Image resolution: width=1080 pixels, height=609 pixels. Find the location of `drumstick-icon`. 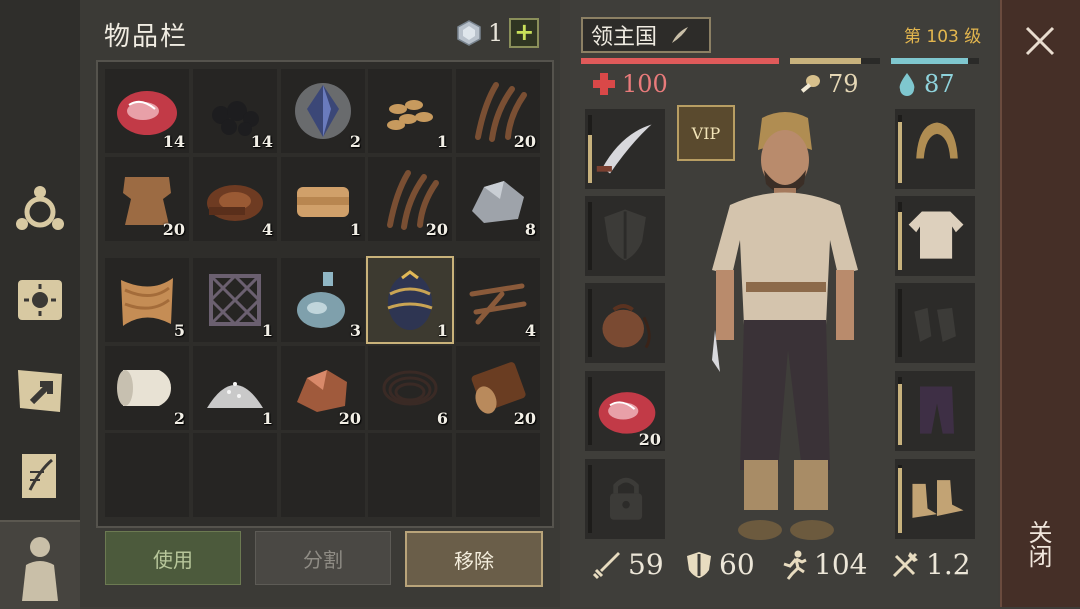

drumstick-icon is located at coordinates (810, 84).